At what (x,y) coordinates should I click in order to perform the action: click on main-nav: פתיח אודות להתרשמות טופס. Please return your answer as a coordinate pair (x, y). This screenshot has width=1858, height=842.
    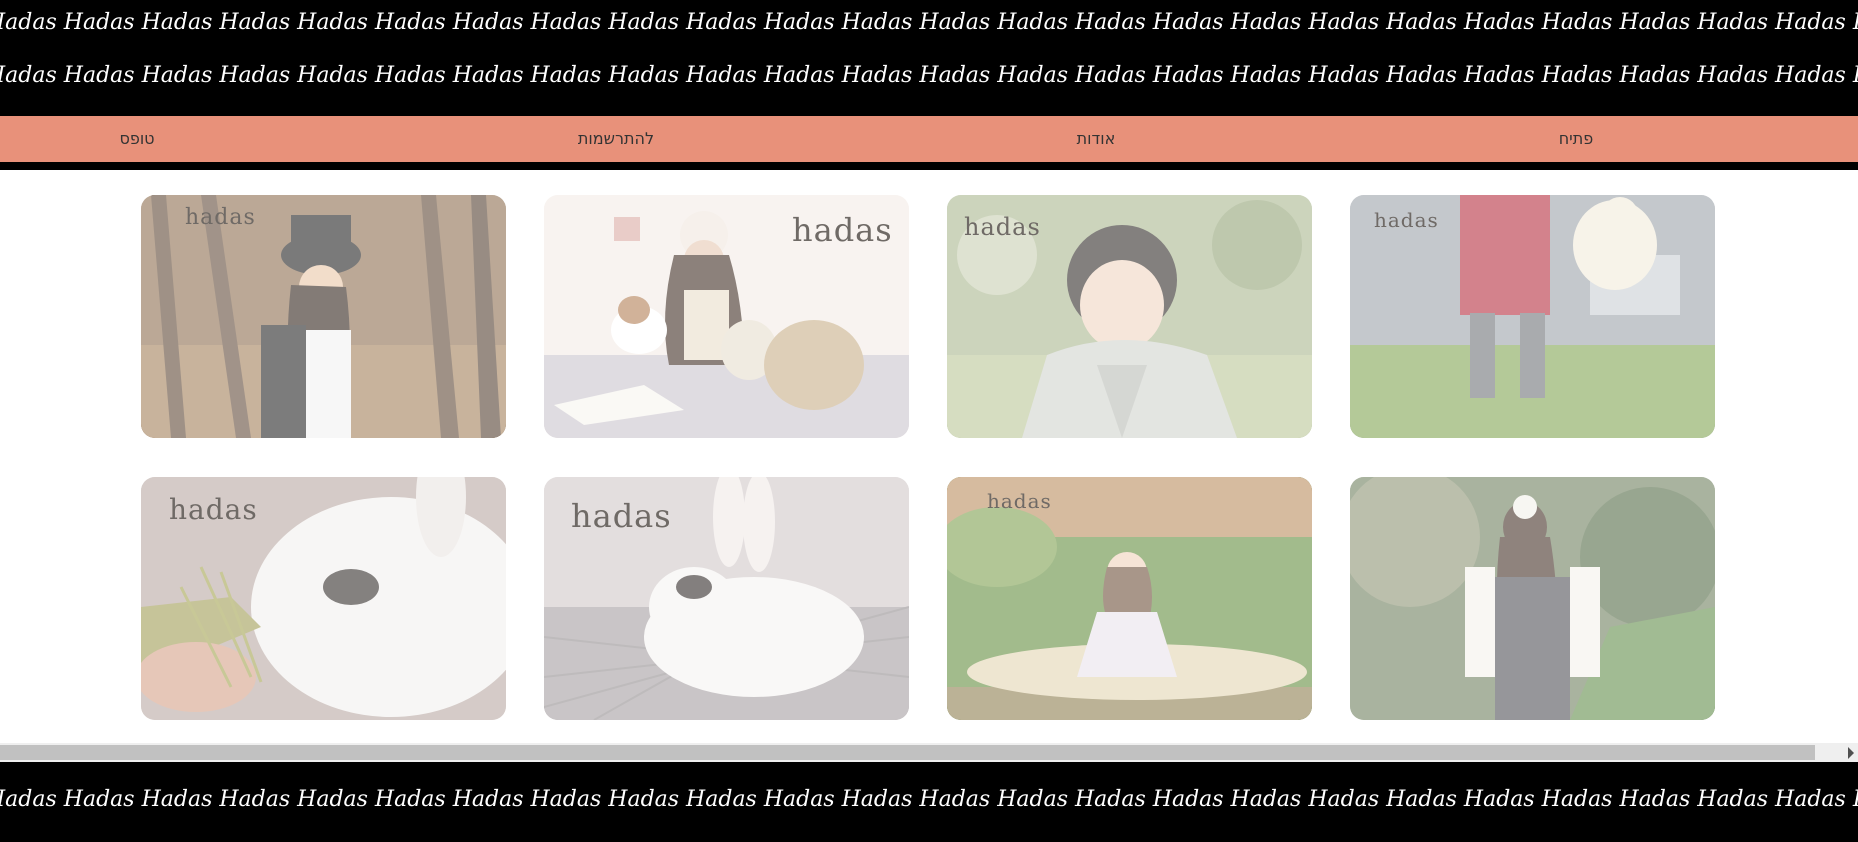
    Looking at the image, I should click on (929, 143).